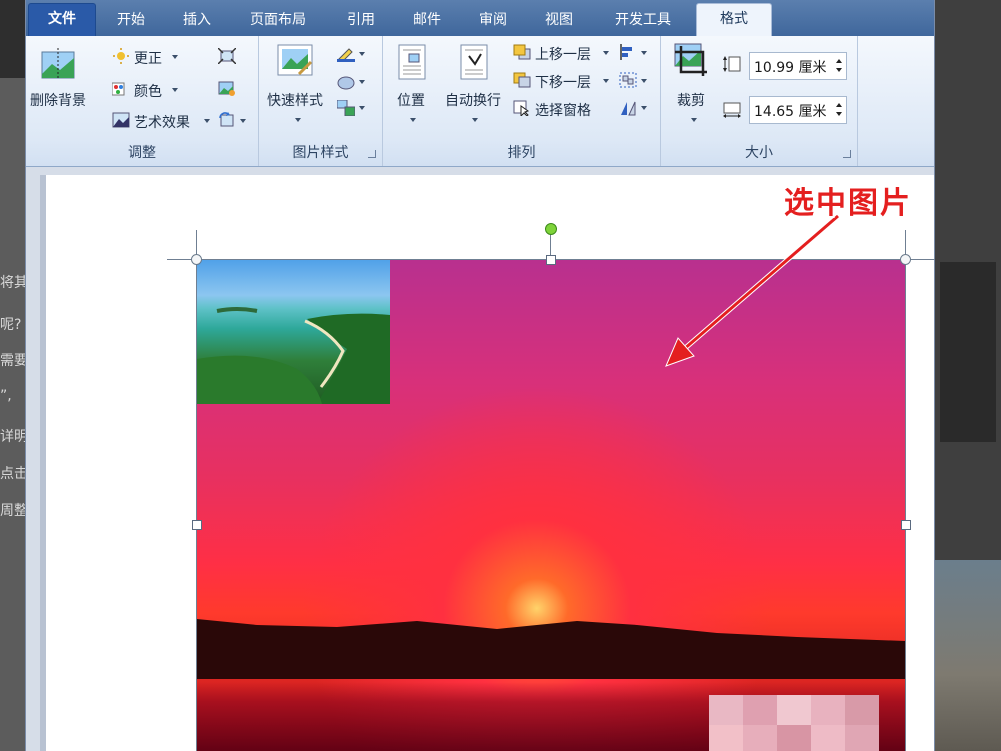  Describe the element at coordinates (790, 67) in the screenshot. I see `height-value: 10.99 厘米` at that location.